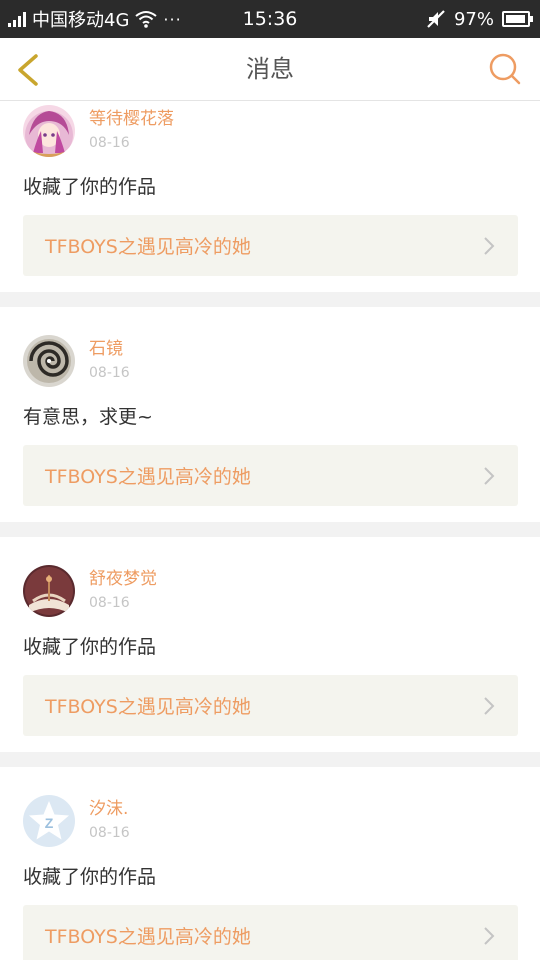  Describe the element at coordinates (436, 19) in the screenshot. I see `mute-icon` at that location.